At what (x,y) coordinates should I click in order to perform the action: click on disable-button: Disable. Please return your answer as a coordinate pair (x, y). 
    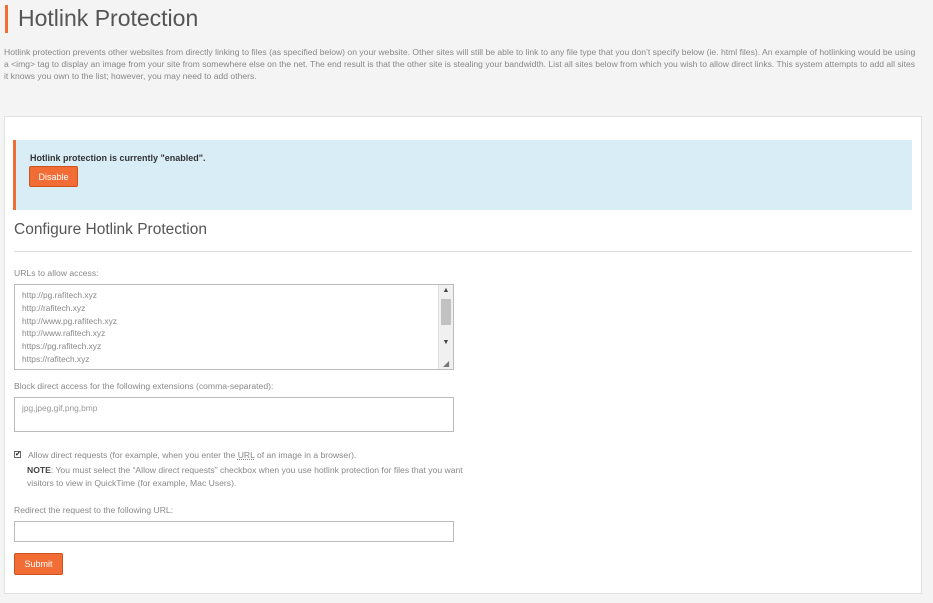
    Looking at the image, I should click on (53, 176).